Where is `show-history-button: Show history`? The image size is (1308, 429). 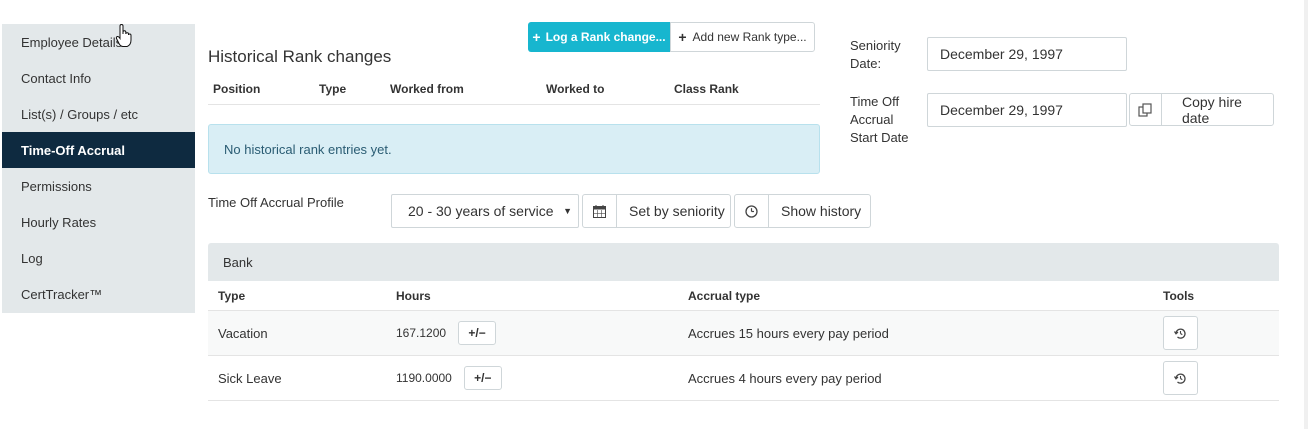 show-history-button: Show history is located at coordinates (802, 211).